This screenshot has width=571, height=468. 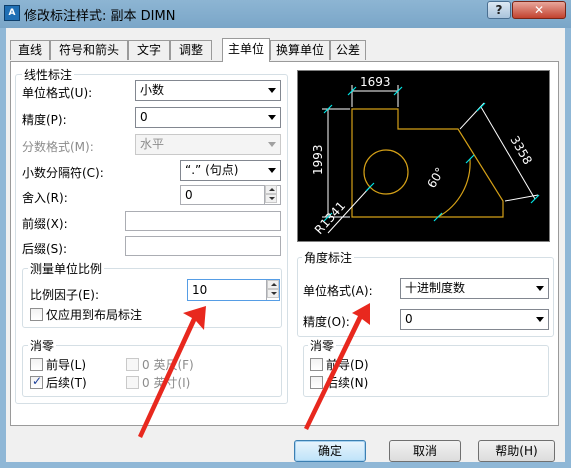 I want to click on annotation-arrows, so click(x=254, y=370).